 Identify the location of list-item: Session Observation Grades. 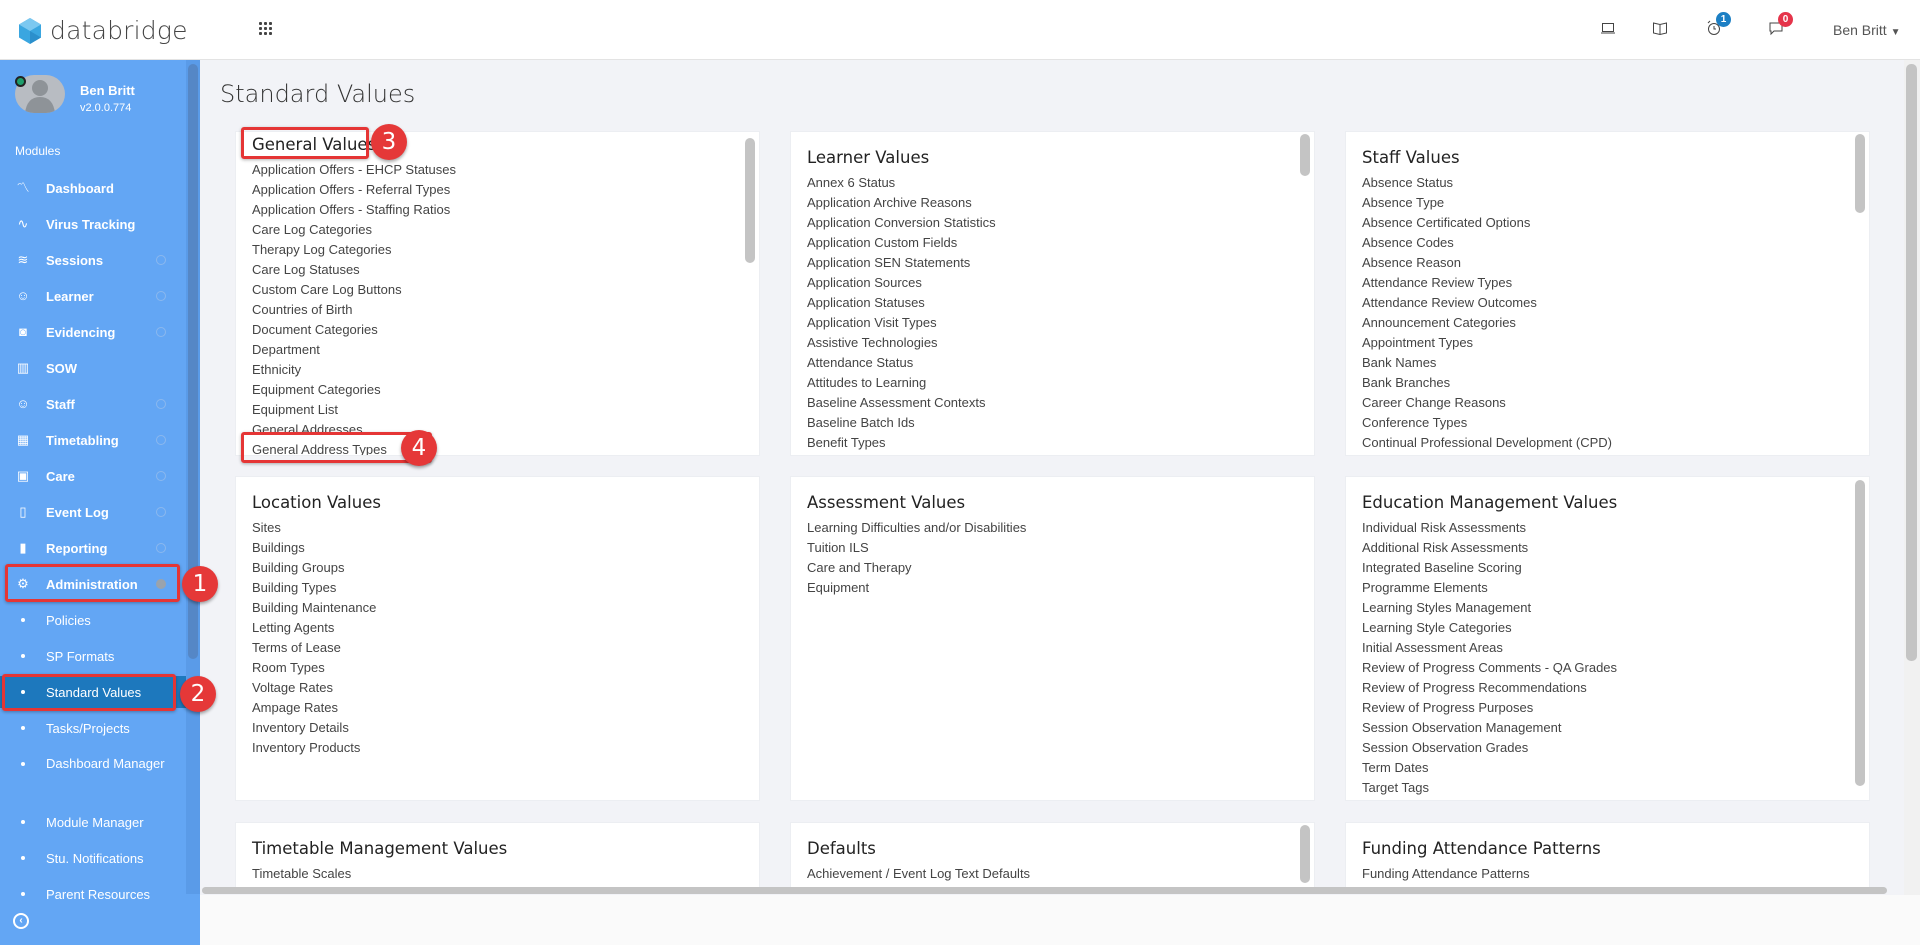
(1615, 748).